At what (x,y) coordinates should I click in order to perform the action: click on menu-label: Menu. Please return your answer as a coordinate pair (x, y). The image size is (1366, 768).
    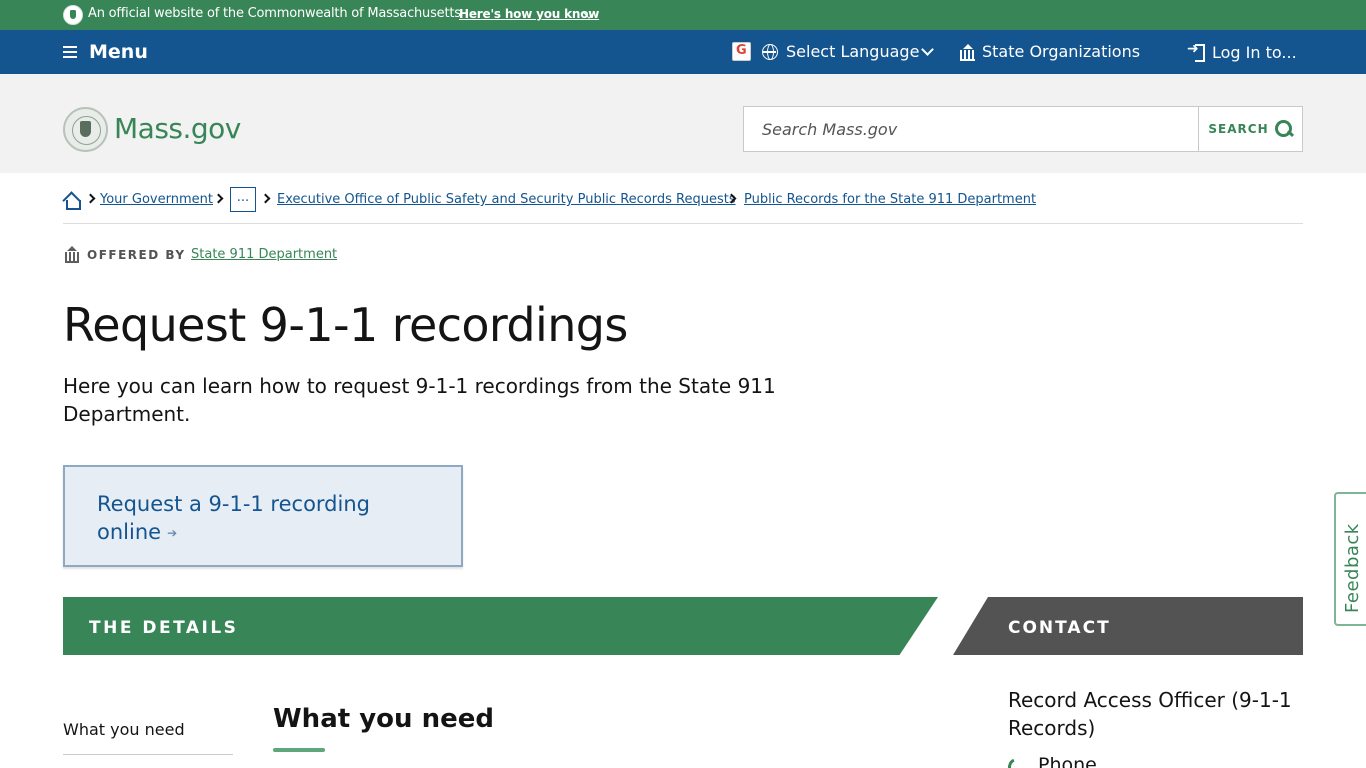
    Looking at the image, I should click on (118, 52).